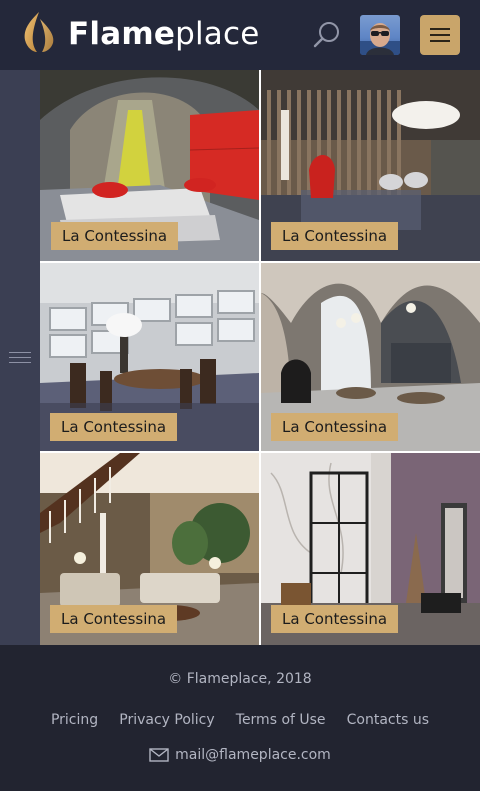 Image resolution: width=480 pixels, height=791 pixels. I want to click on mail-icon, so click(159, 755).